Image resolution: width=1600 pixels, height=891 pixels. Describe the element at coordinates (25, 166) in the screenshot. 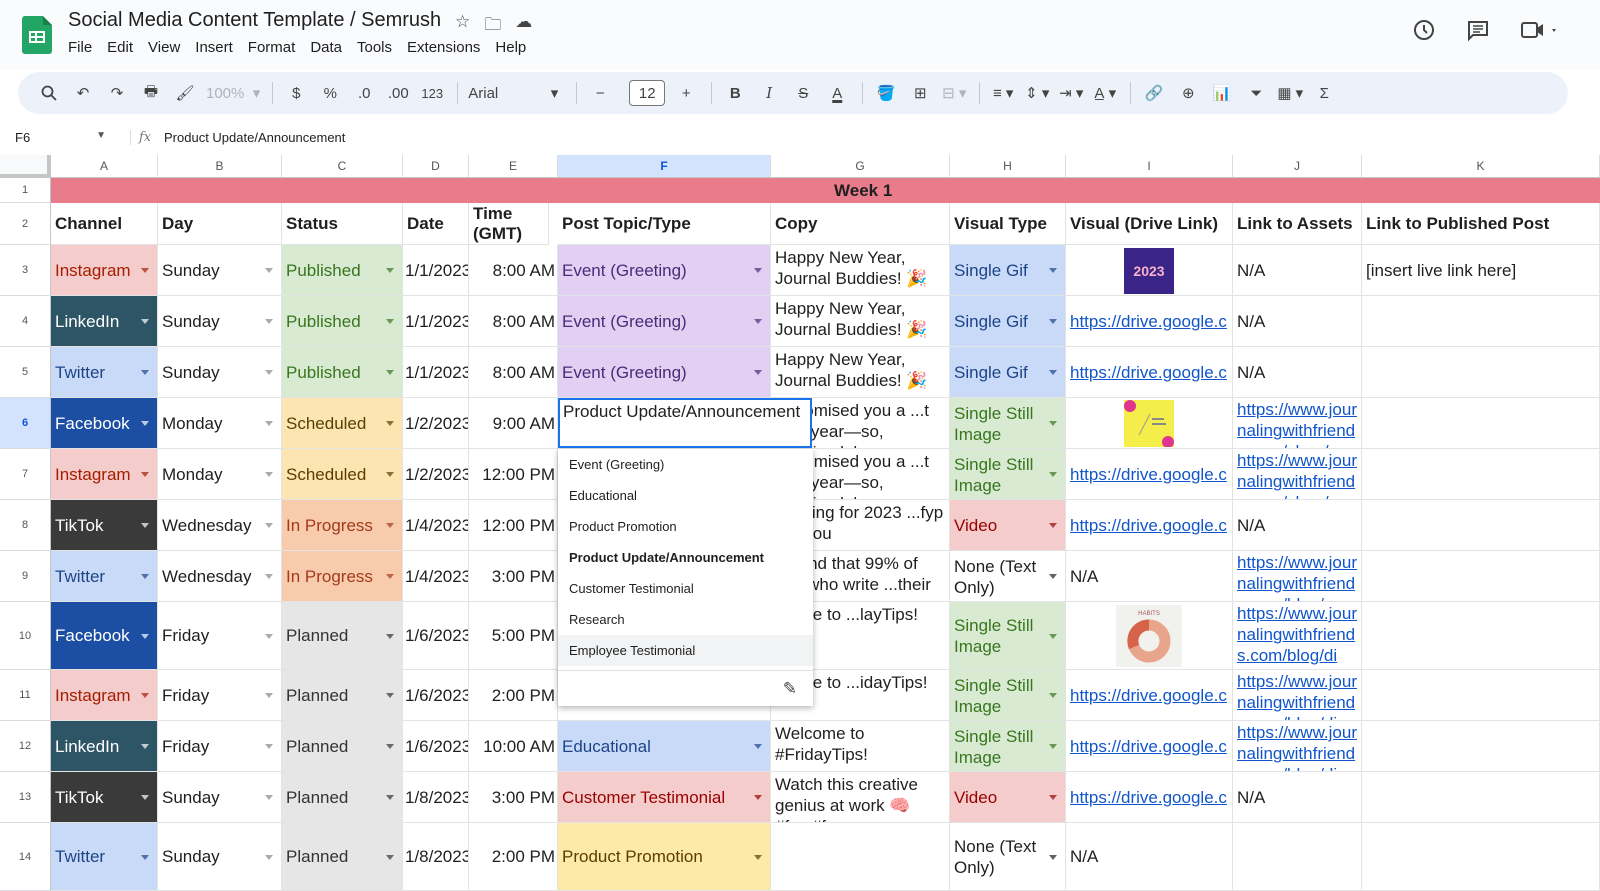

I see `select-all-corner` at that location.